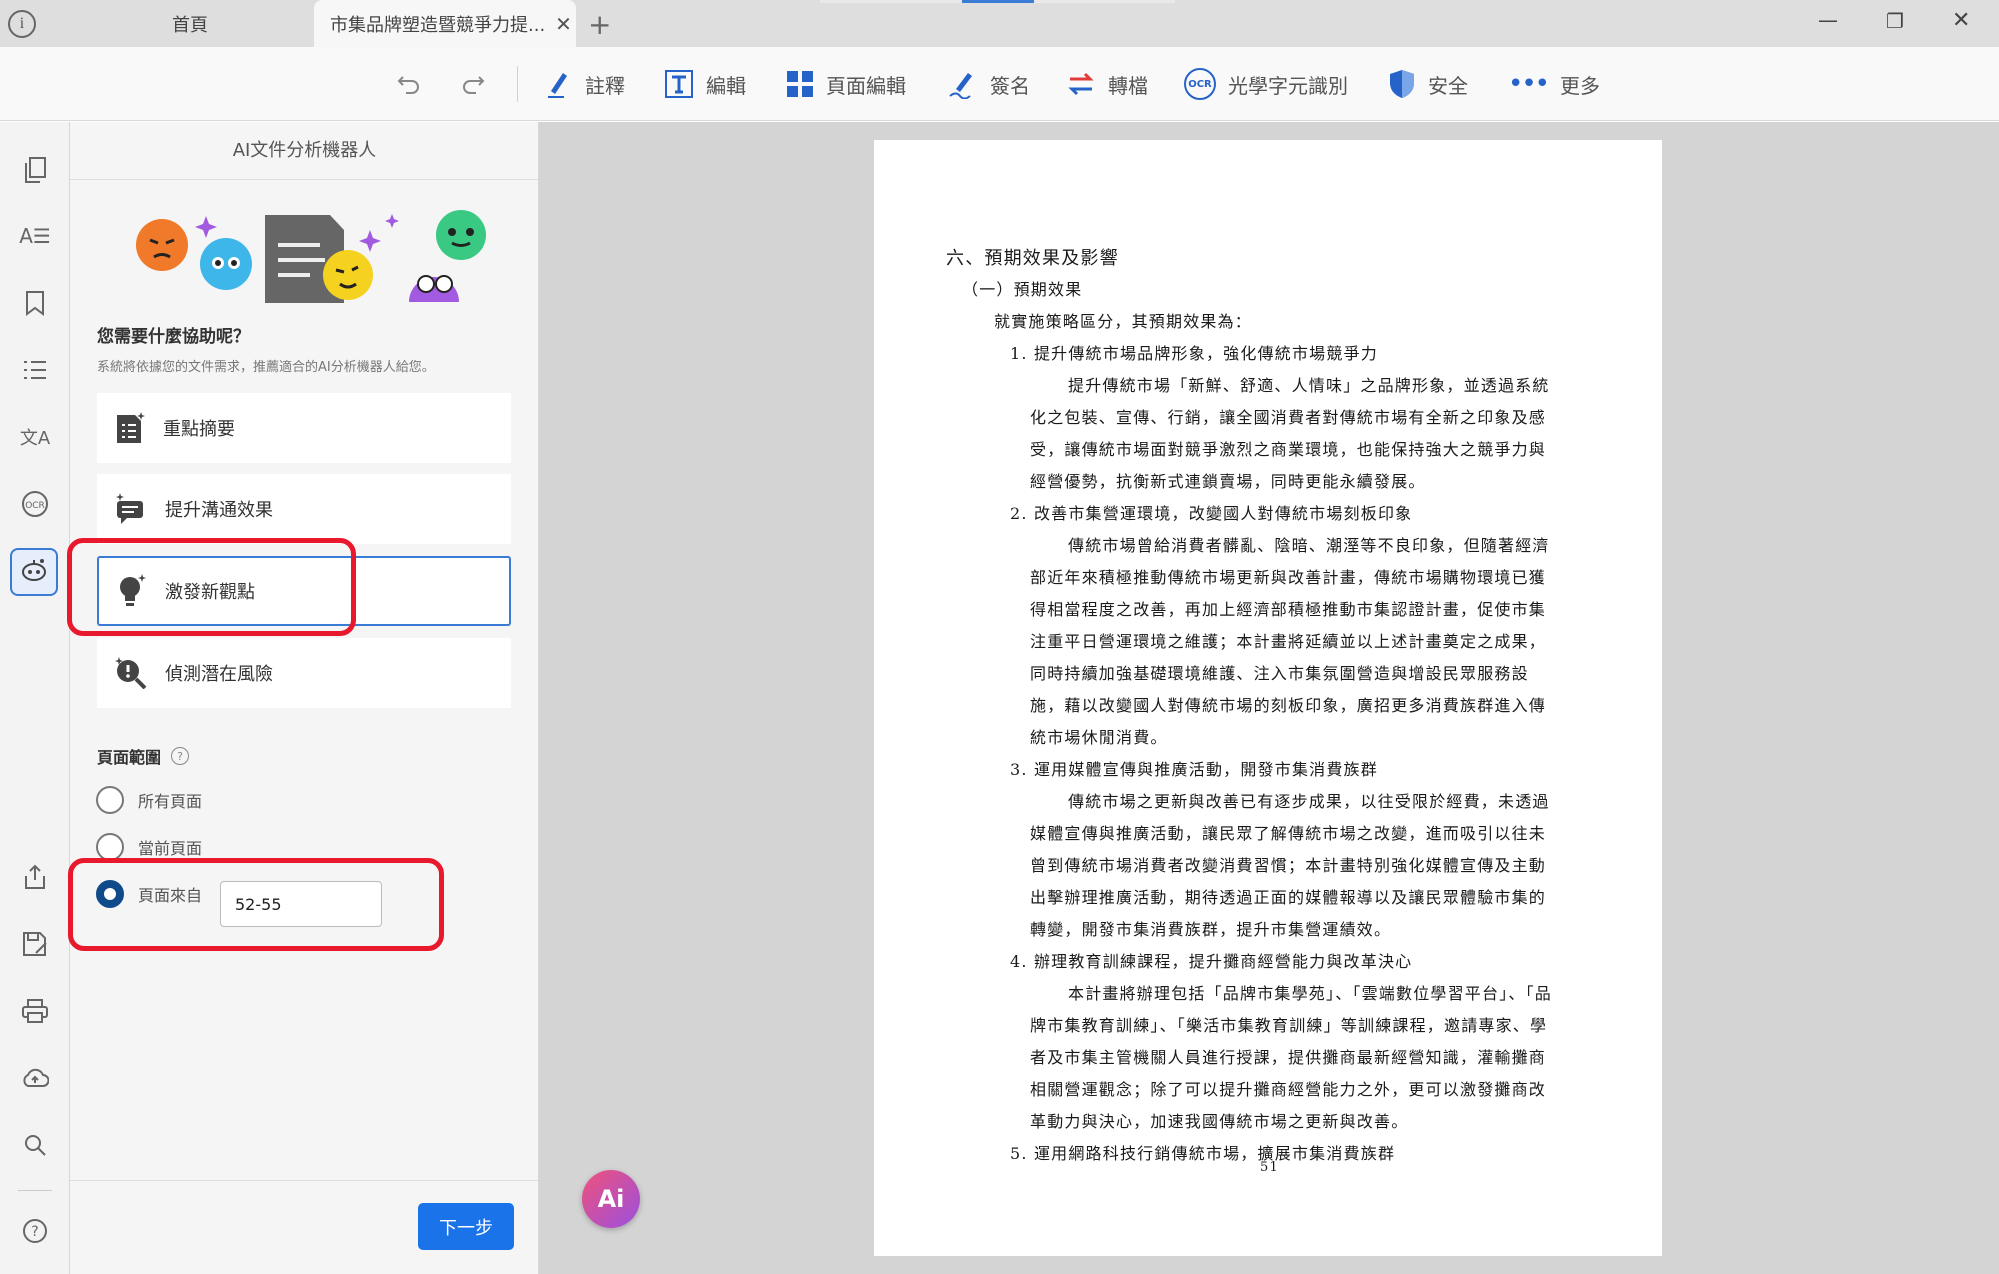 The image size is (1999, 1274). What do you see at coordinates (679, 84) in the screenshot?
I see `text-edit-icon` at bounding box center [679, 84].